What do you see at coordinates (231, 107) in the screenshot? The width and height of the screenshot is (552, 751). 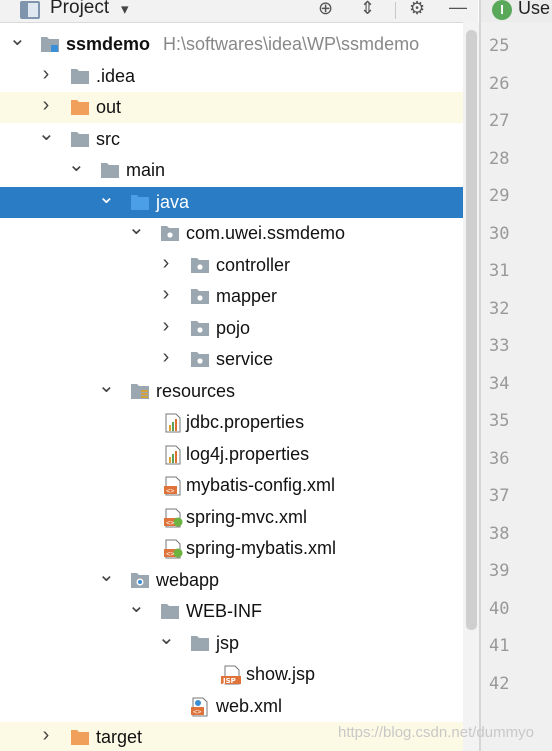 I see `tree-node: › out` at bounding box center [231, 107].